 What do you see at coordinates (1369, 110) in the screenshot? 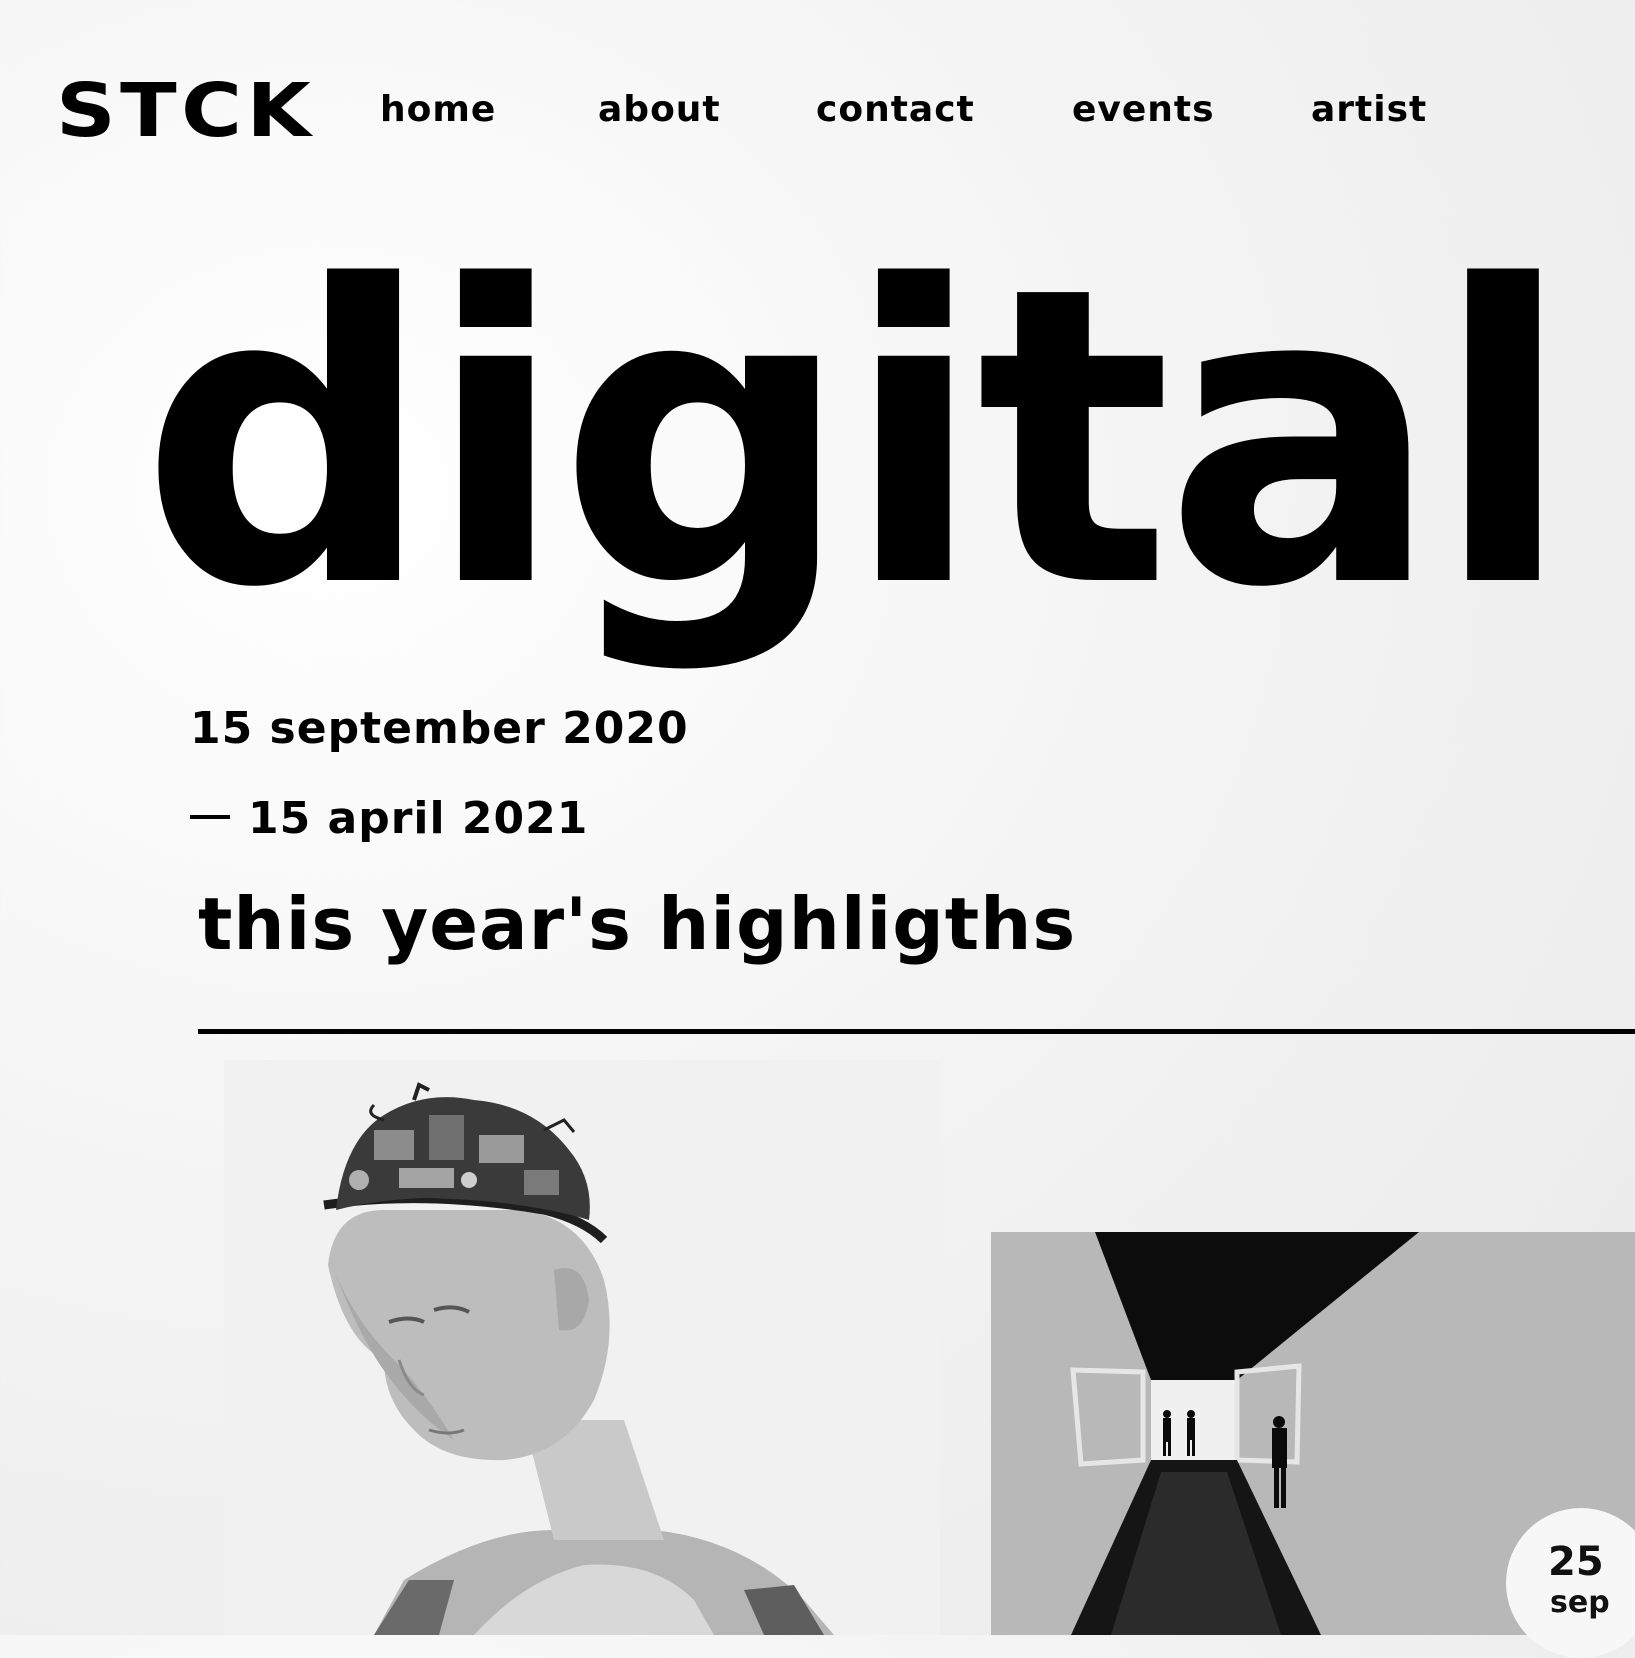
I see `nav-link-artist: artist` at bounding box center [1369, 110].